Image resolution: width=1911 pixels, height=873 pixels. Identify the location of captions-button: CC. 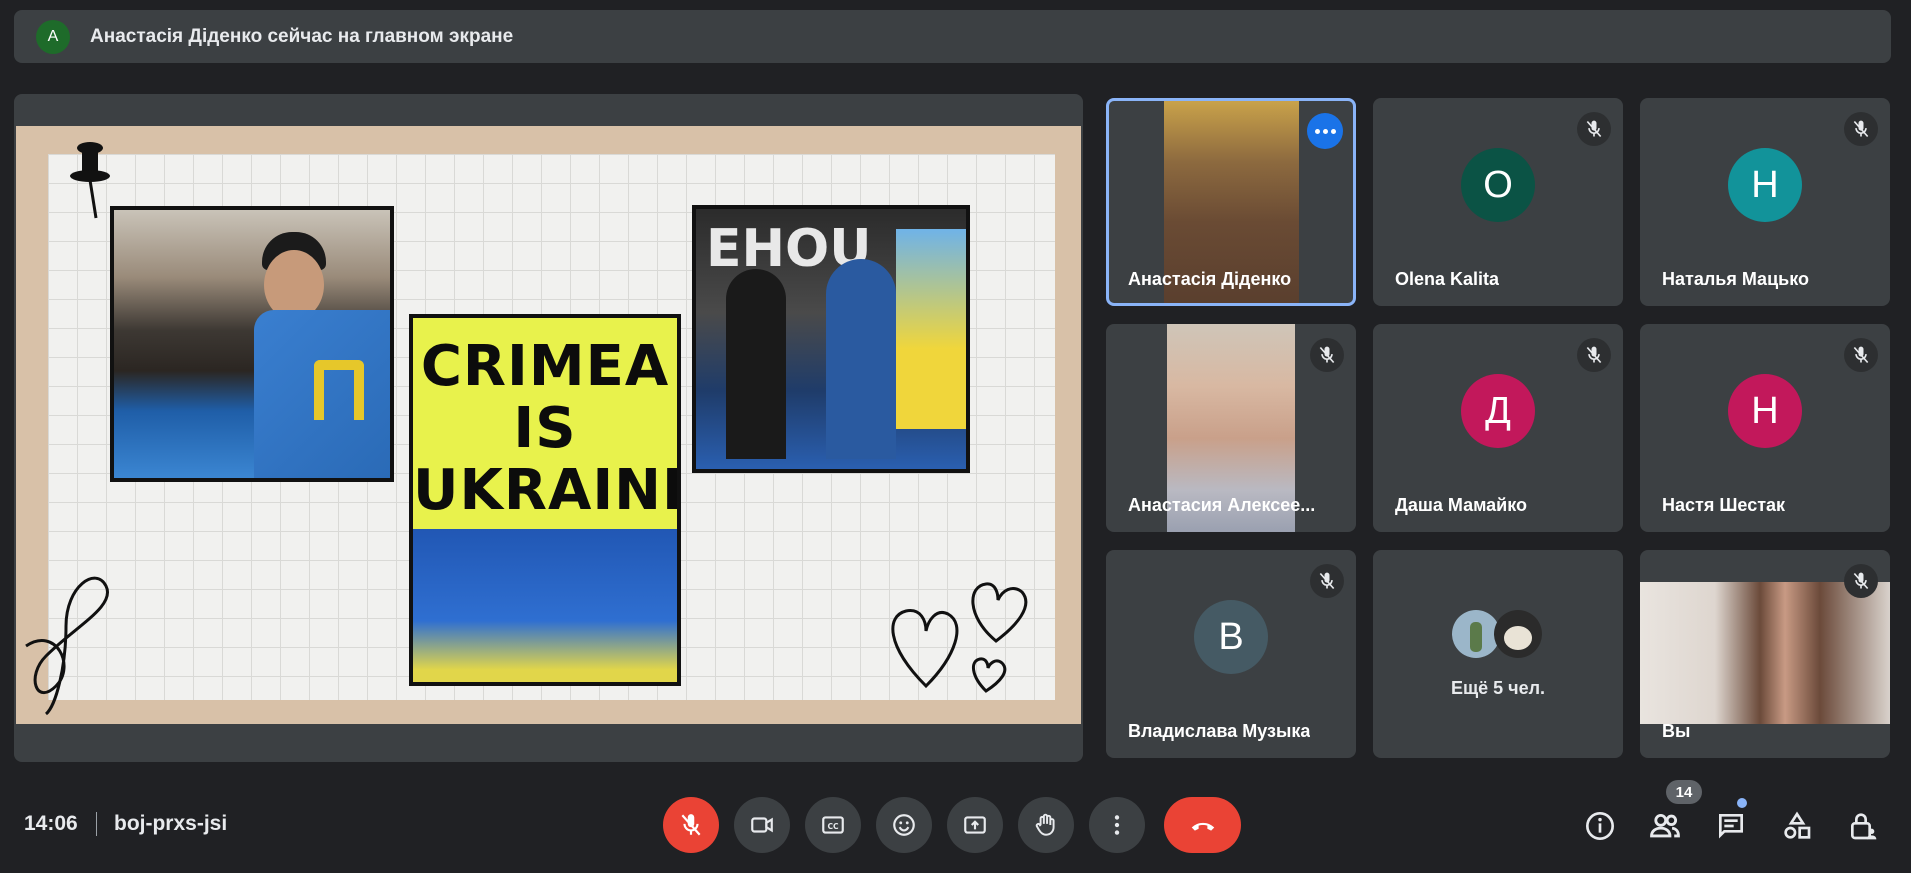
(833, 825).